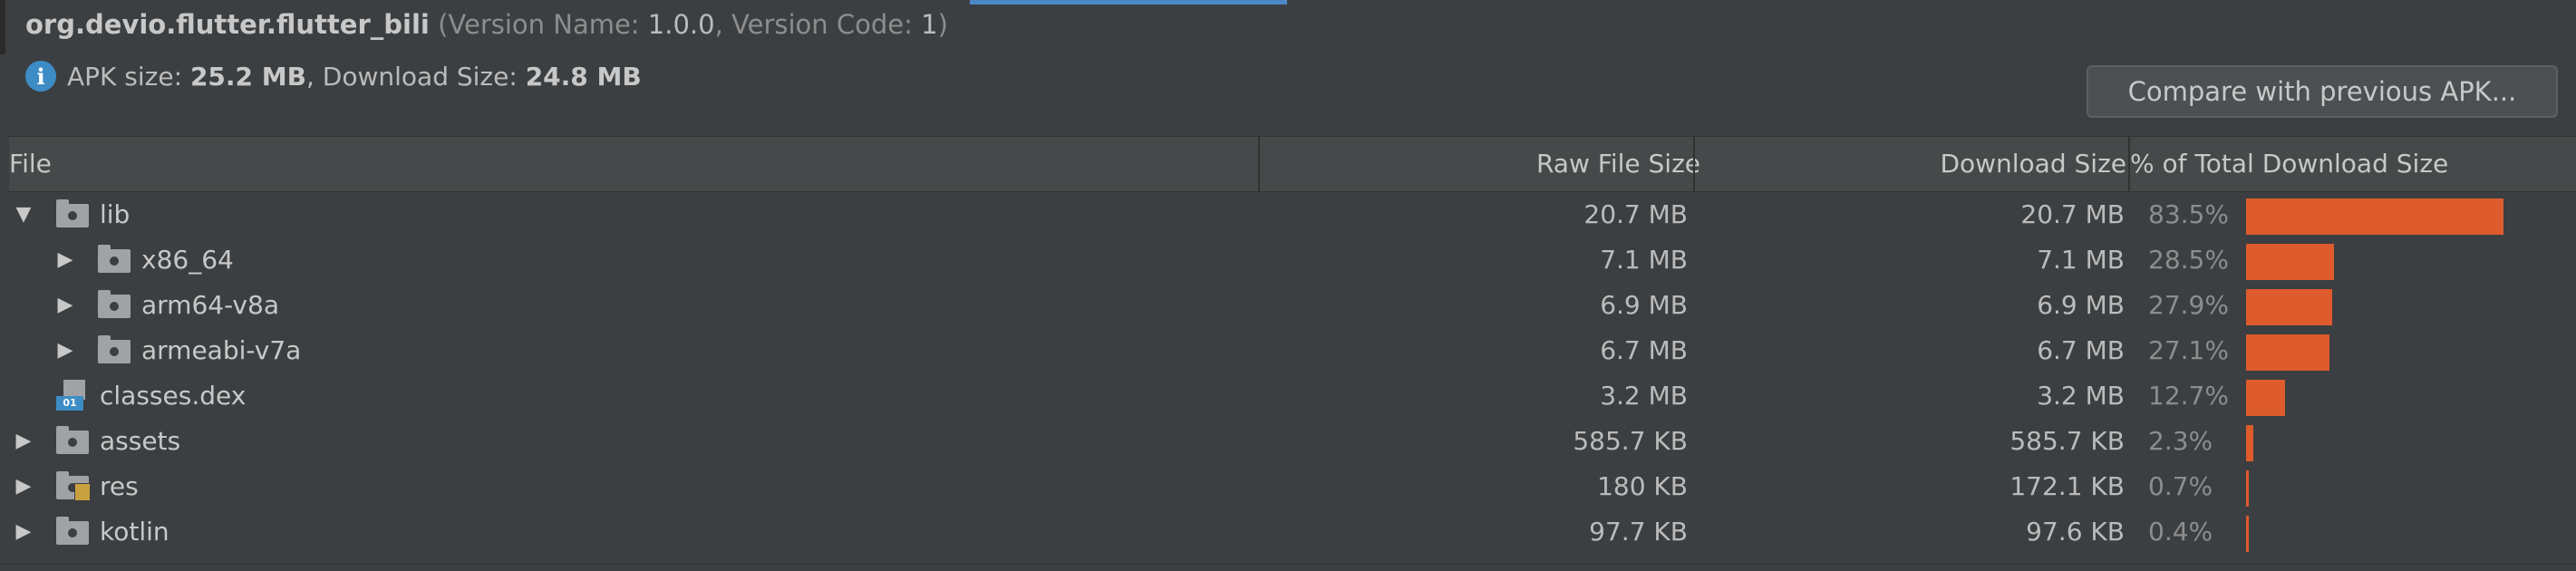  I want to click on percent-of-total: 0.7%, so click(2180, 486).